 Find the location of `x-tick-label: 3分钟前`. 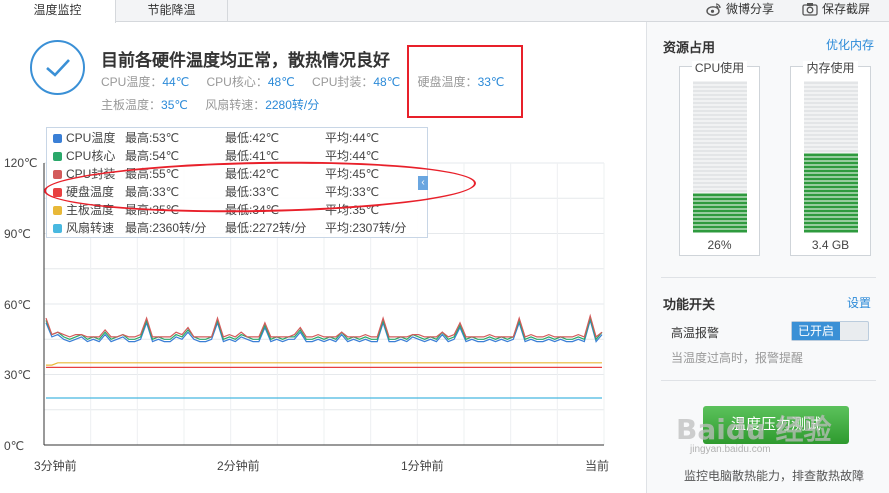

x-tick-label: 3分钟前 is located at coordinates (55, 466).